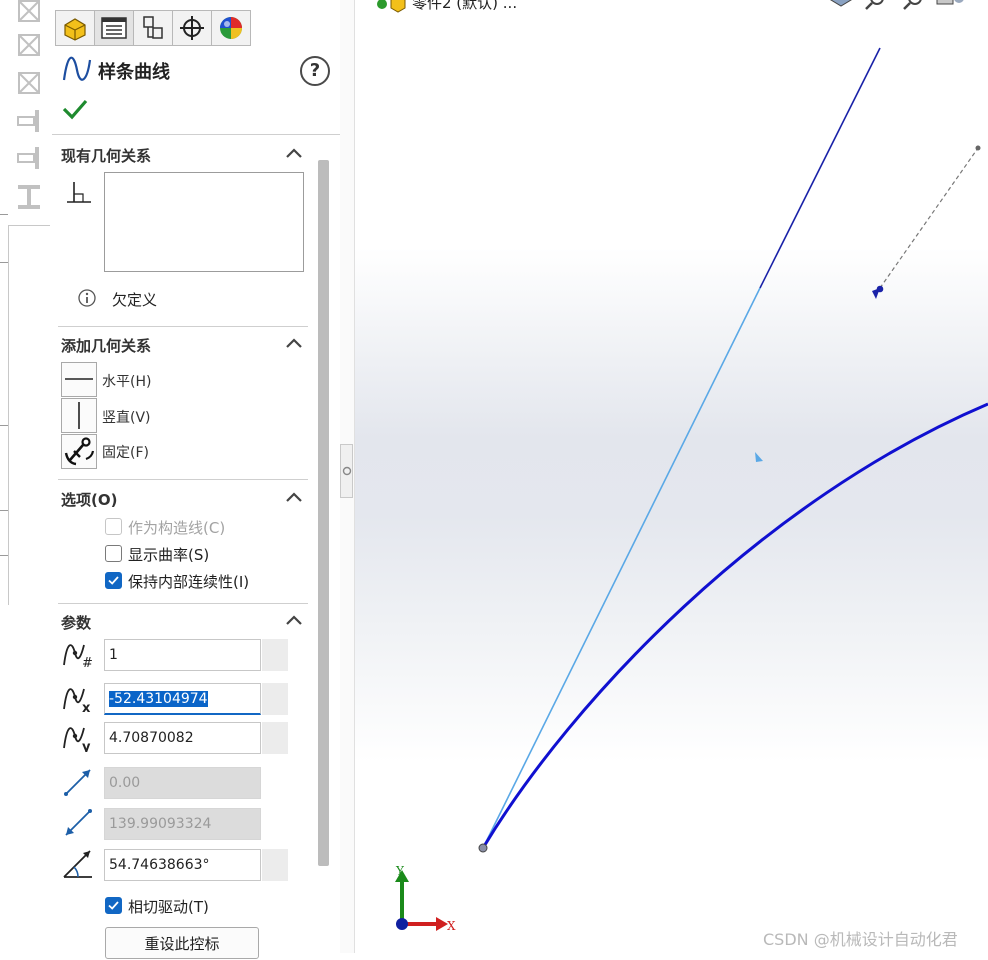 This screenshot has height=960, width=988. I want to click on handle-extension-point, so click(978, 148).